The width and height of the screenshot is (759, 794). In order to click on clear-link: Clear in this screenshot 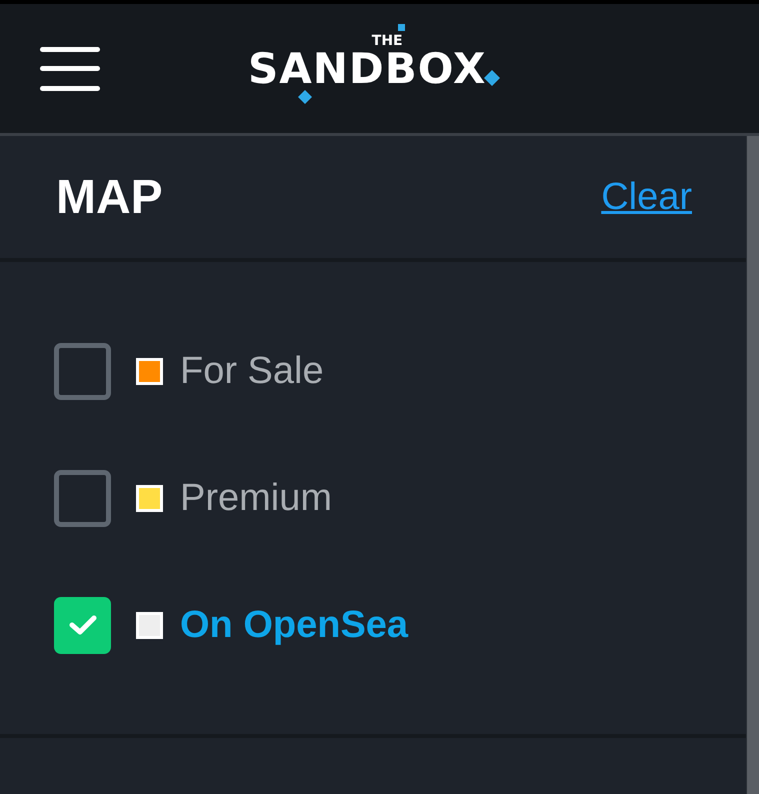, I will do `click(646, 197)`.